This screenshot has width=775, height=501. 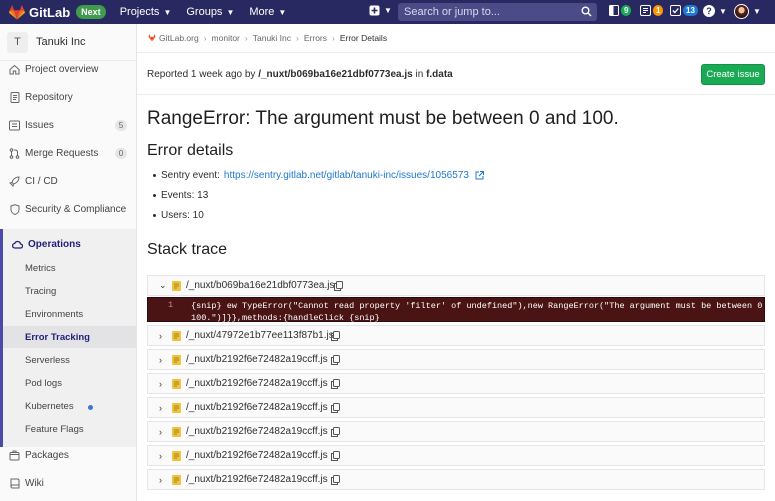 What do you see at coordinates (91, 12) in the screenshot?
I see `next-badge: Next` at bounding box center [91, 12].